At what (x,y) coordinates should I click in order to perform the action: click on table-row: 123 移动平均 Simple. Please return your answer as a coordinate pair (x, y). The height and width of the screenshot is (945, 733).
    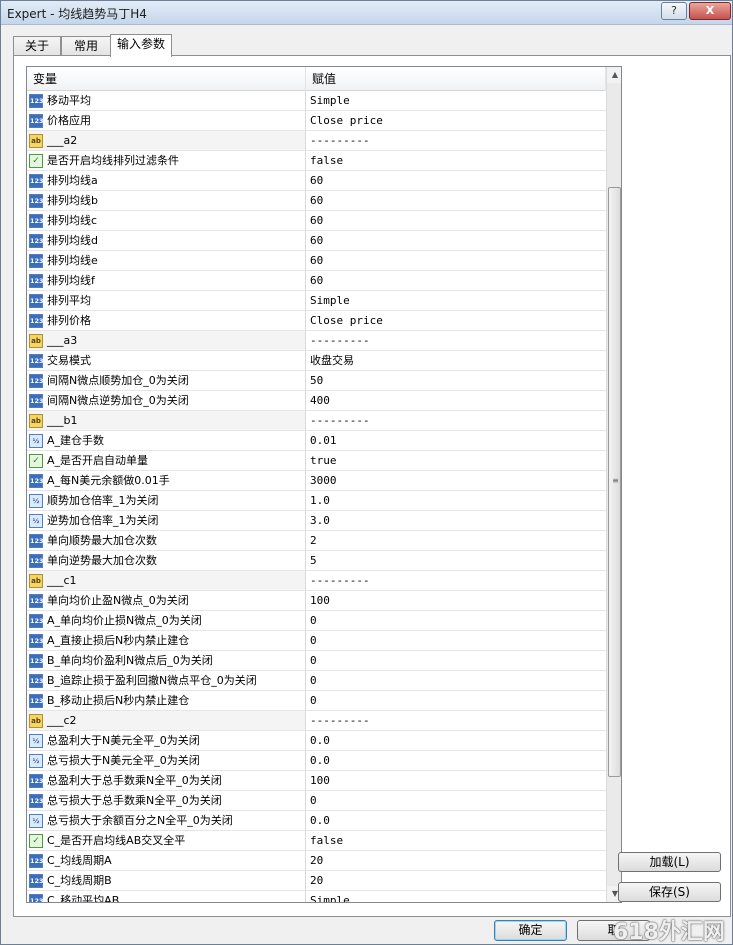
    Looking at the image, I should click on (316, 101).